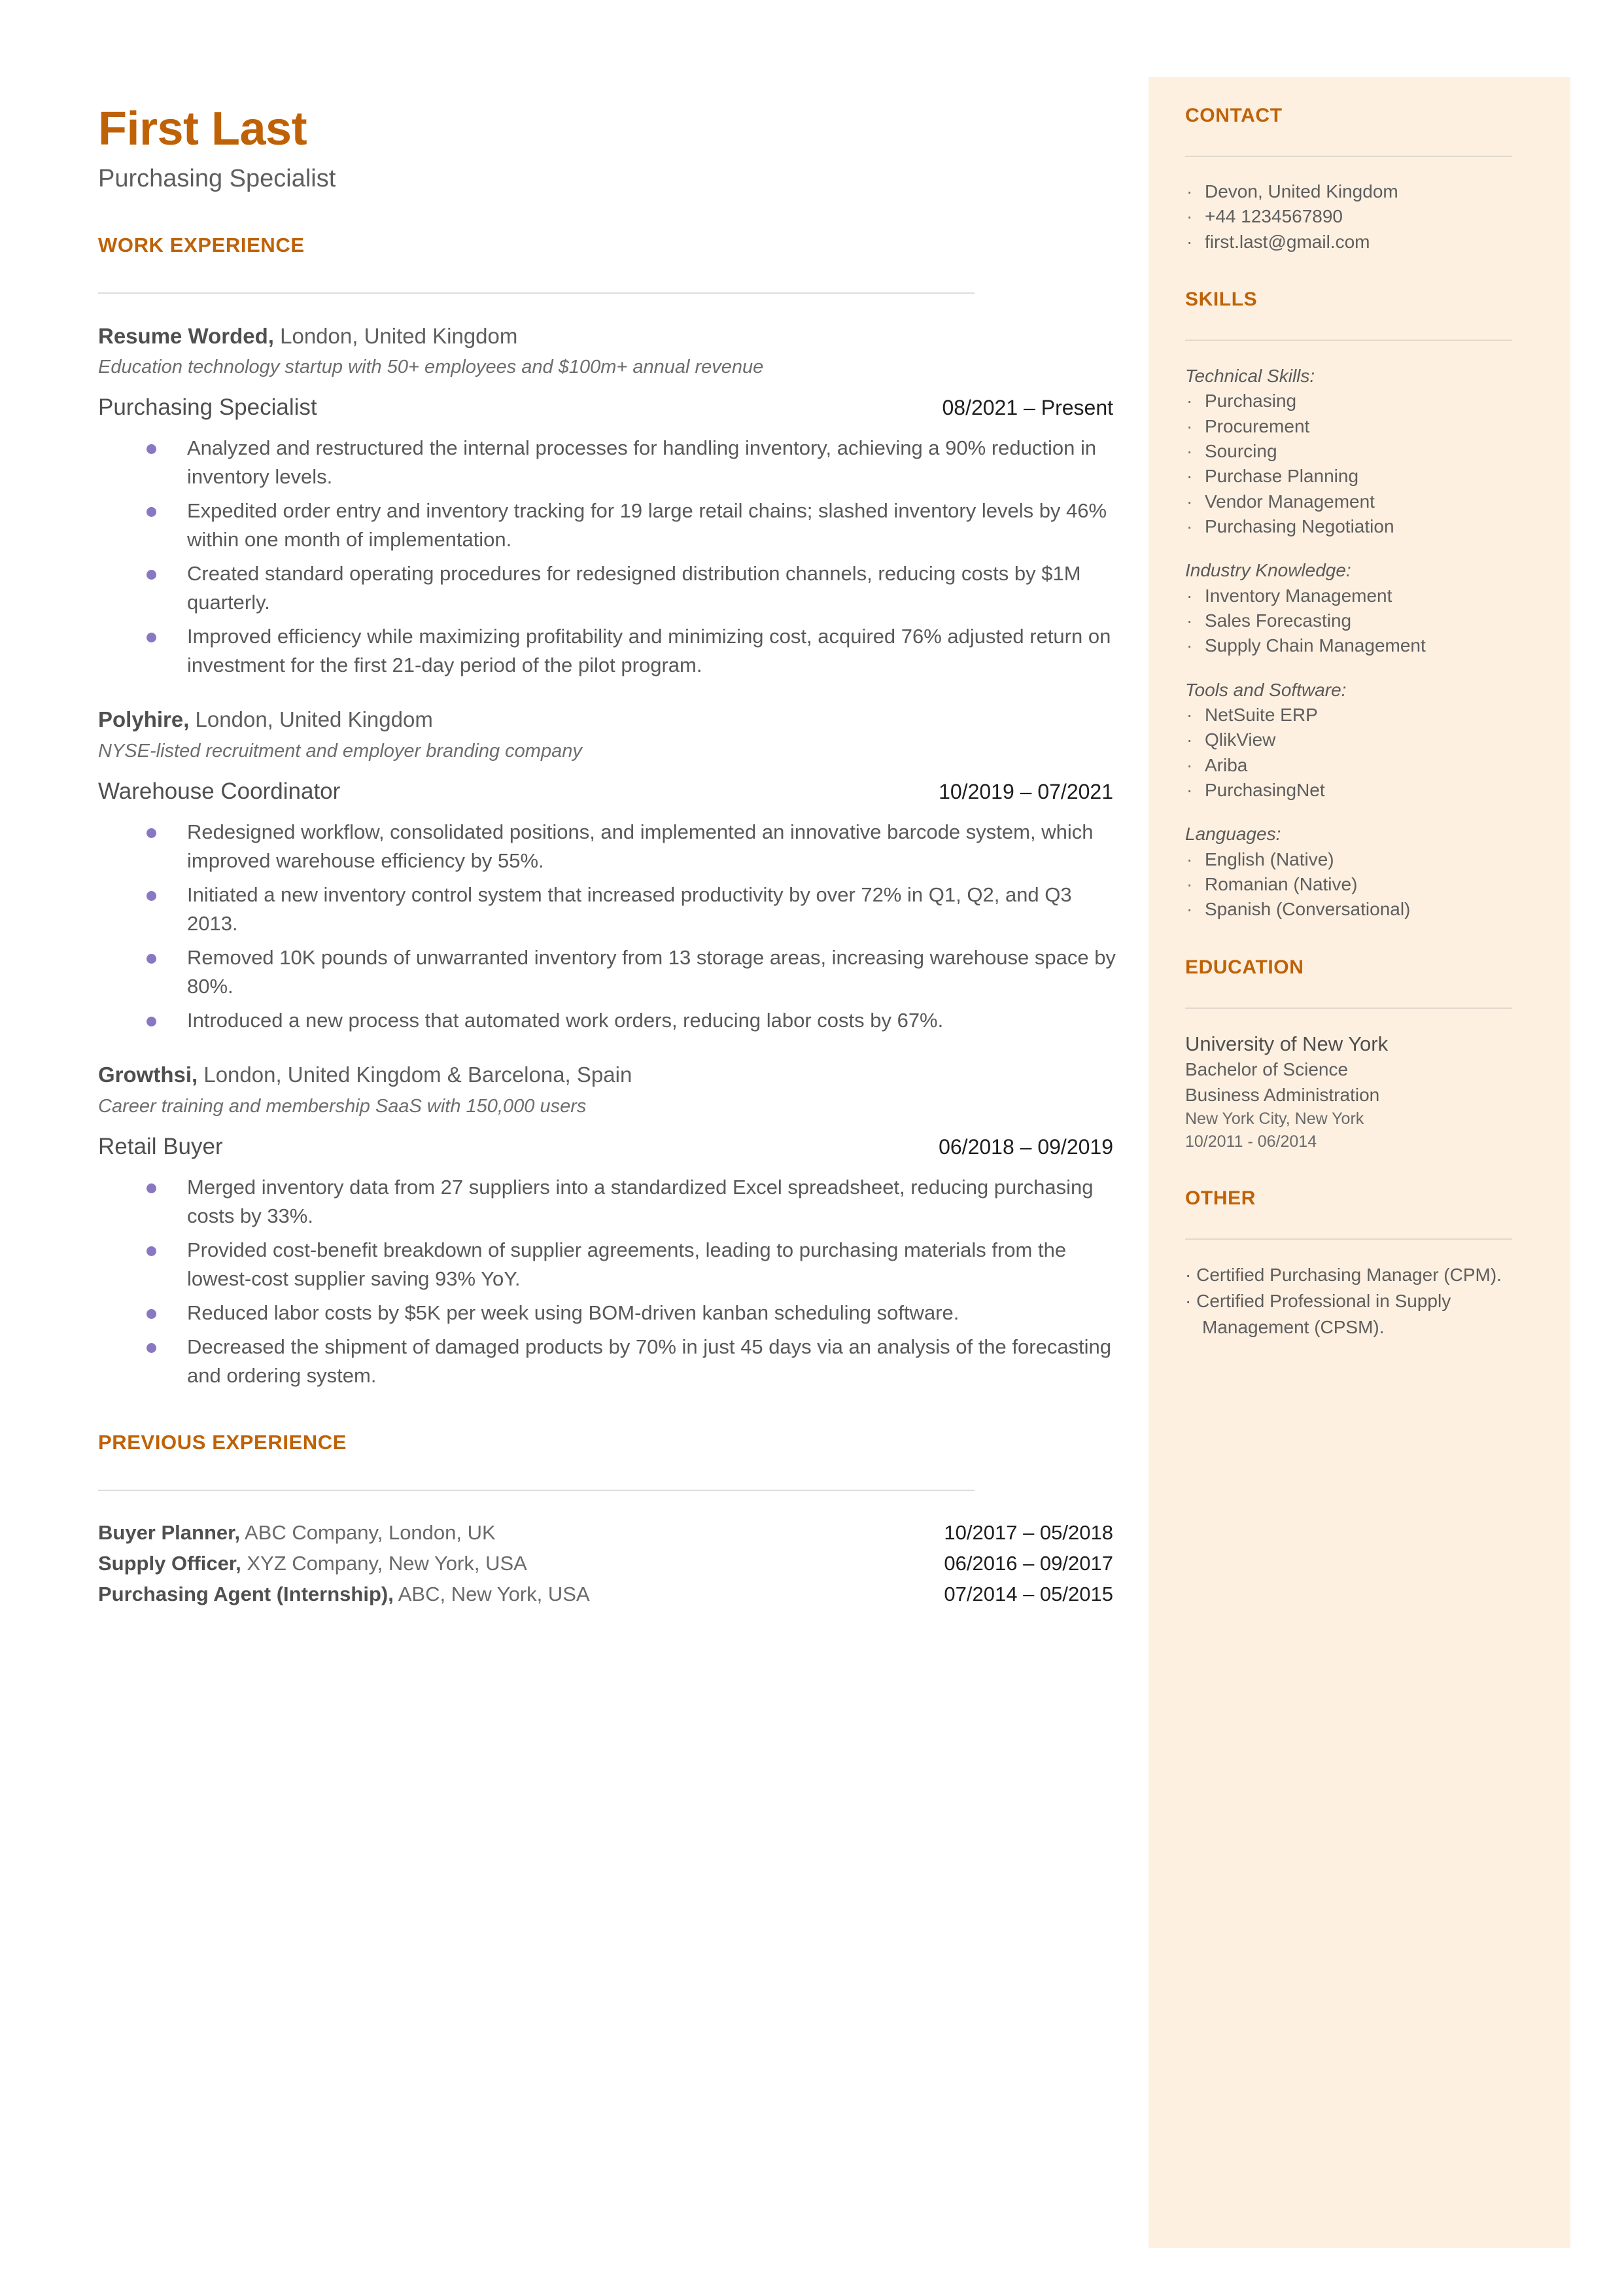  What do you see at coordinates (1348, 1239) in the screenshot?
I see `other-divider` at bounding box center [1348, 1239].